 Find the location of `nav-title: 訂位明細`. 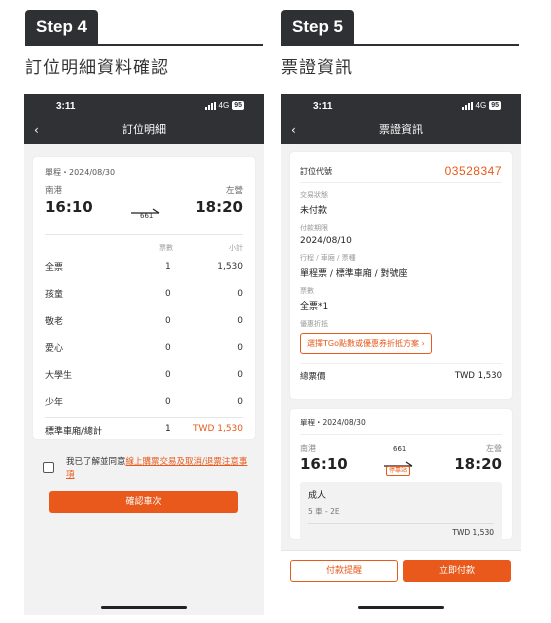

nav-title: 訂位明細 is located at coordinates (144, 129).